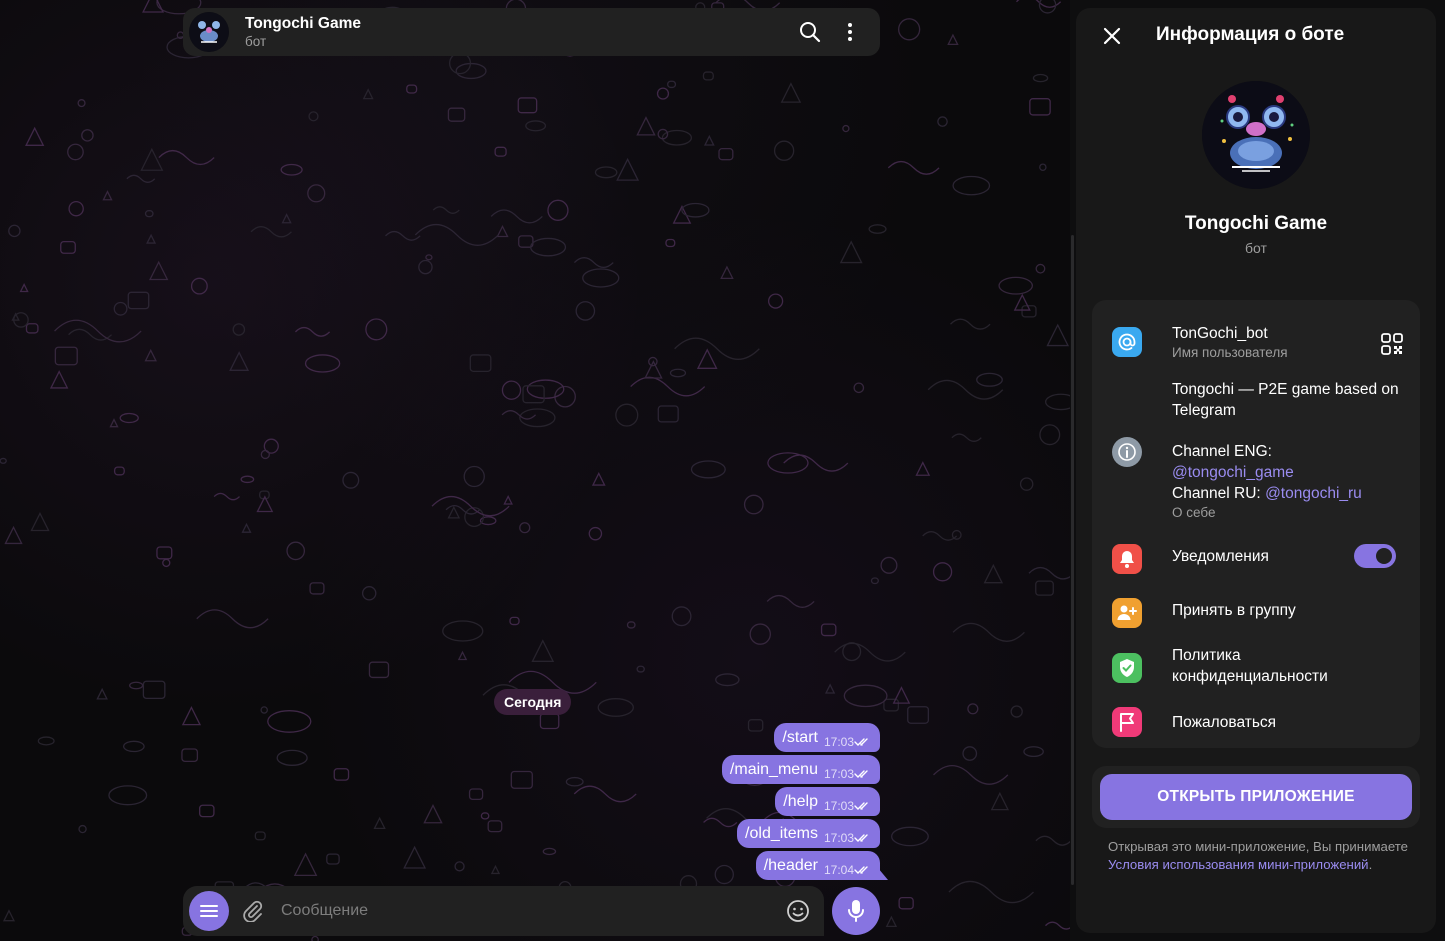  I want to click on chat-scrollbar, so click(1072, 560).